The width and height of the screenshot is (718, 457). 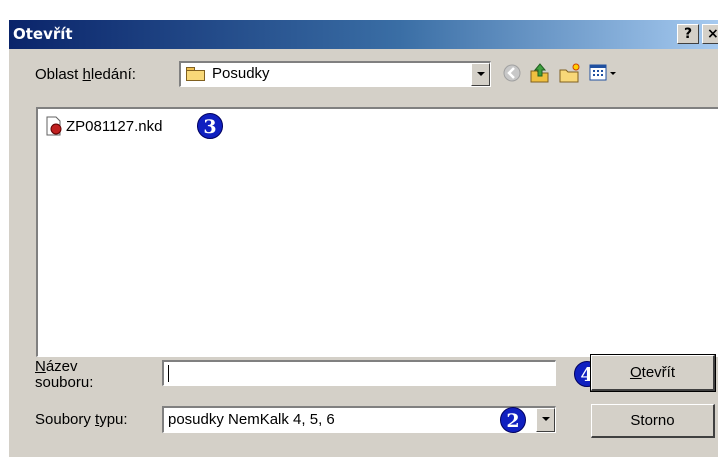 I want to click on list-item: ZP081127.nkd, so click(x=103, y=126).